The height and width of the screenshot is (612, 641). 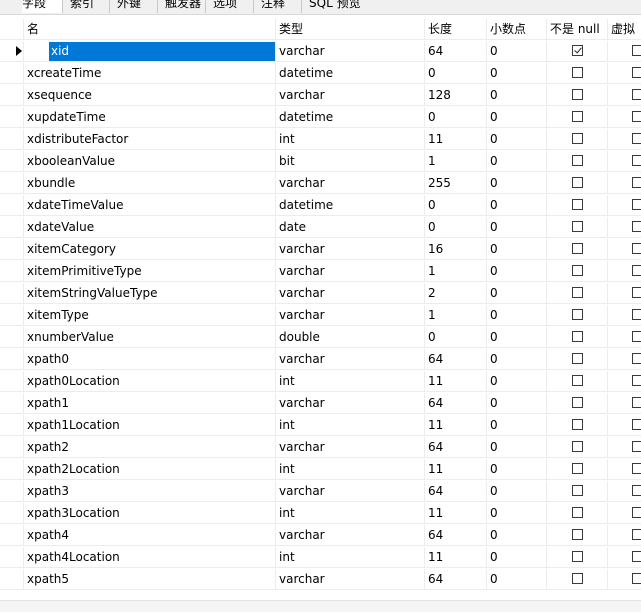 What do you see at coordinates (320, 360) in the screenshot?
I see `table-row: xpath0 varchar 64 0` at bounding box center [320, 360].